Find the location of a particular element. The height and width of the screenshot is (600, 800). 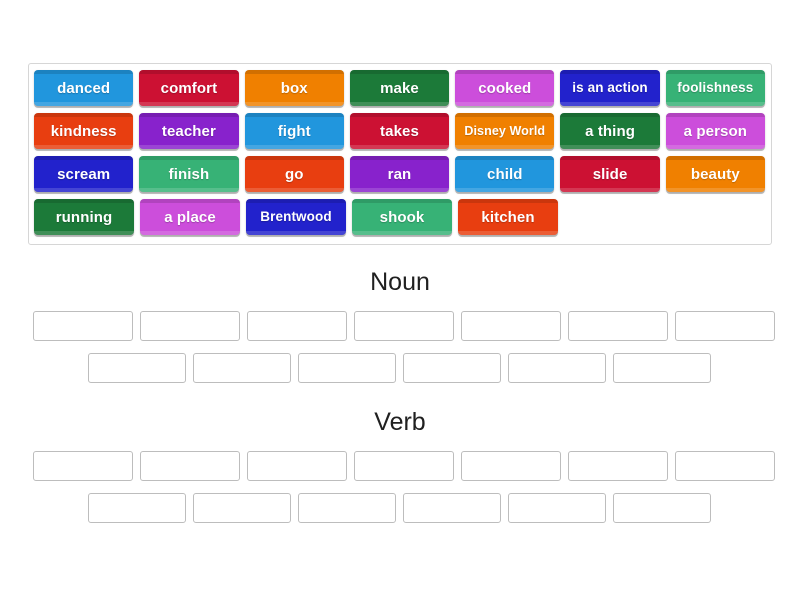

word-tile: child is located at coordinates (505, 174).